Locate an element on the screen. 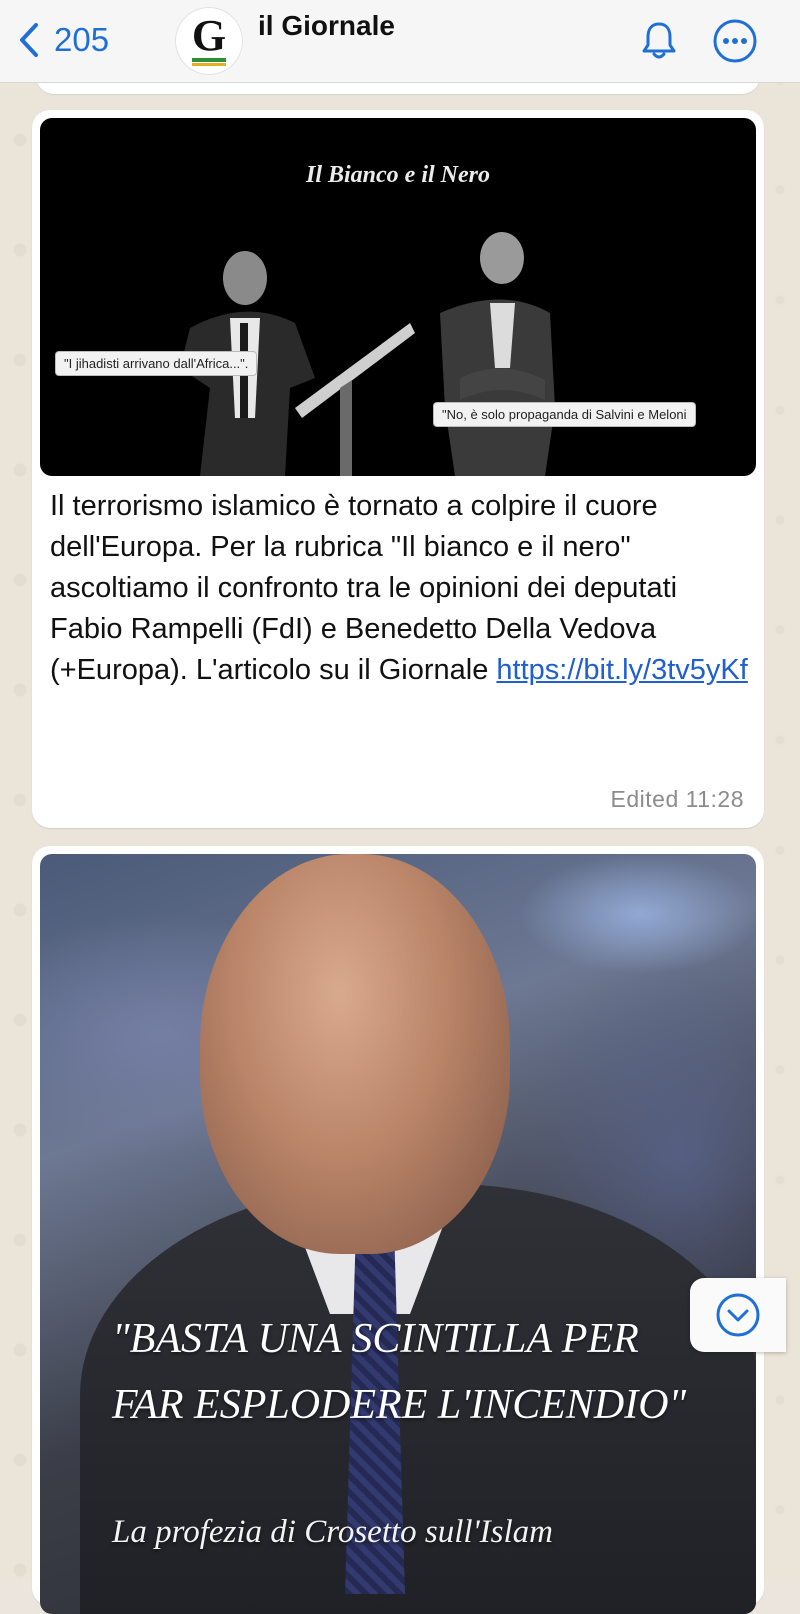  chevron-down-icon is located at coordinates (738, 1315).